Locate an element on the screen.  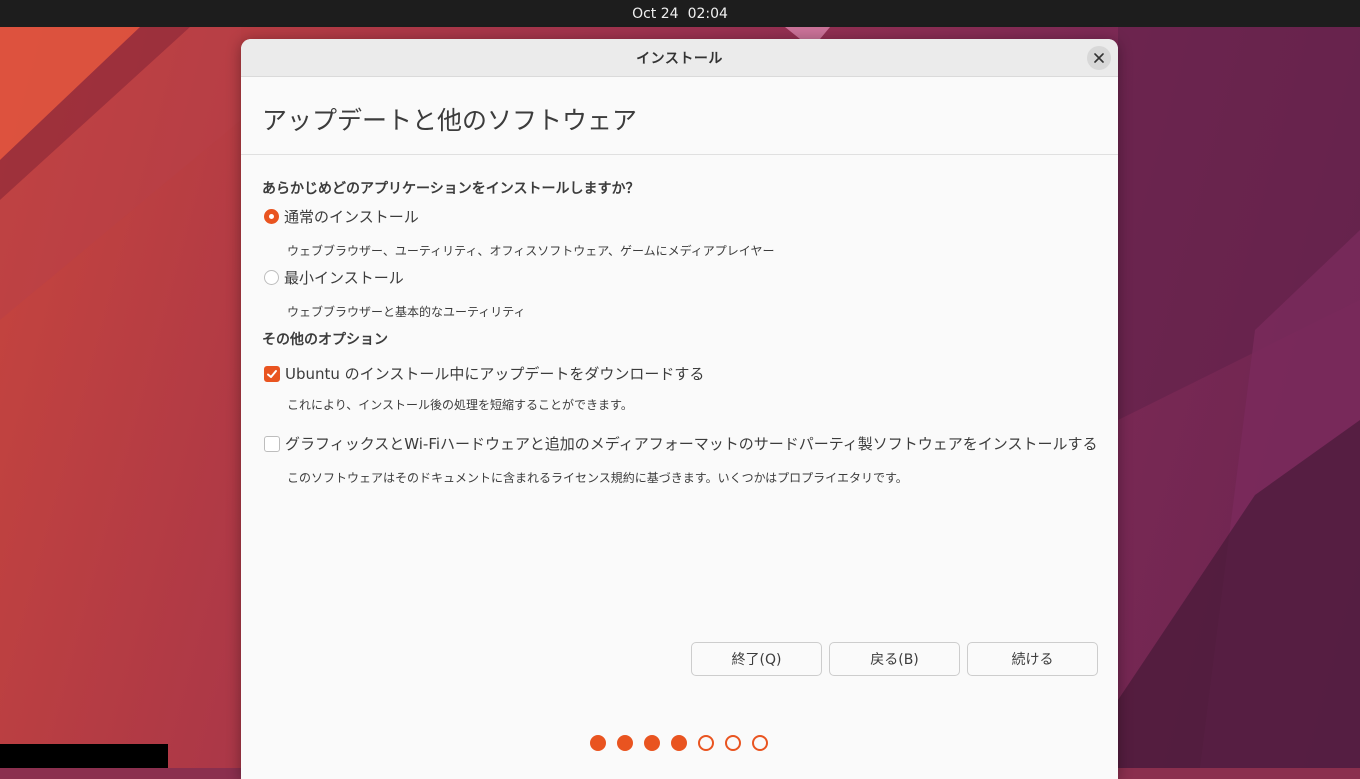
download-updates-option: Ubuntu のインストール中にアップデートをダウンロードする is located at coordinates (484, 373).